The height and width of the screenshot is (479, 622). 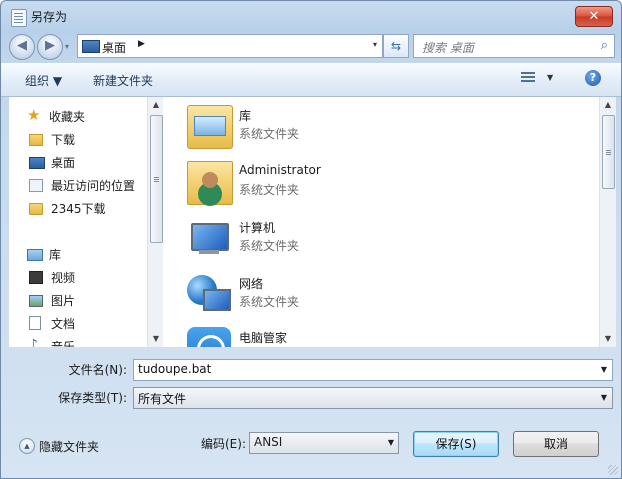 I want to click on window-title: 另存为, so click(x=49, y=17).